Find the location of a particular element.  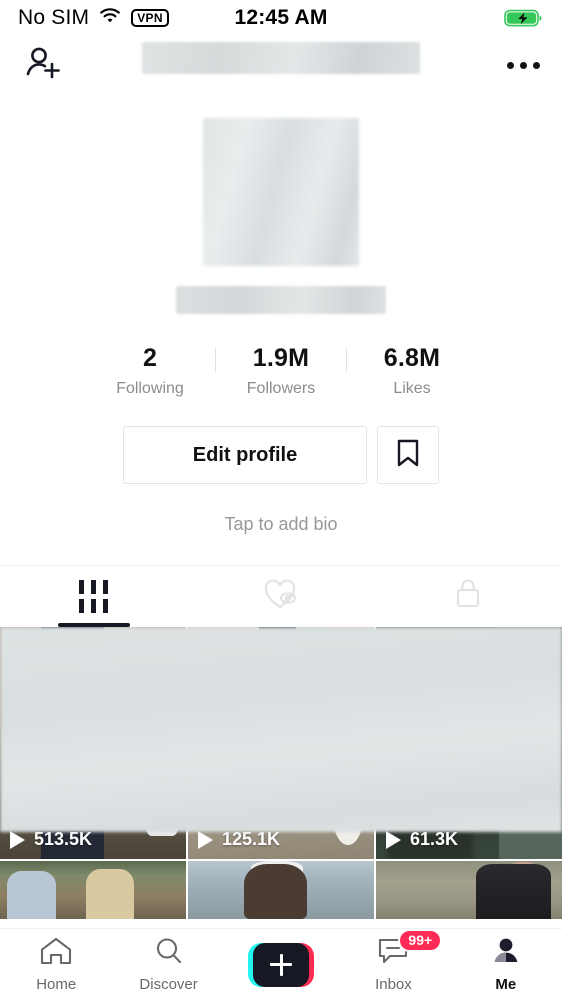

home-icon is located at coordinates (56, 953).